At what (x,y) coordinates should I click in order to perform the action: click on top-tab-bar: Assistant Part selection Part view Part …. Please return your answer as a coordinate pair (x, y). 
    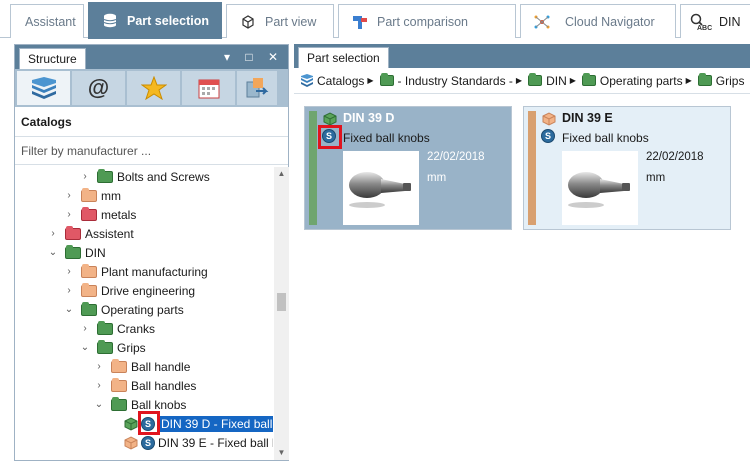
    Looking at the image, I should click on (375, 19).